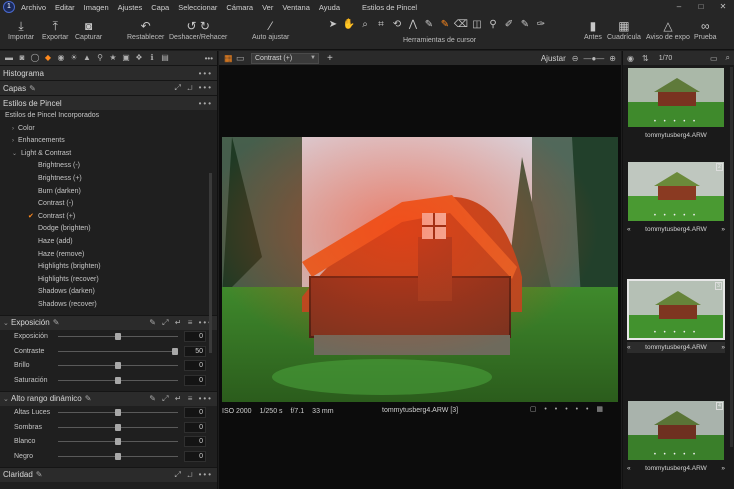 Image resolution: width=734 pixels, height=489 pixels. I want to click on output-tab-icon: ▣, so click(126, 58).